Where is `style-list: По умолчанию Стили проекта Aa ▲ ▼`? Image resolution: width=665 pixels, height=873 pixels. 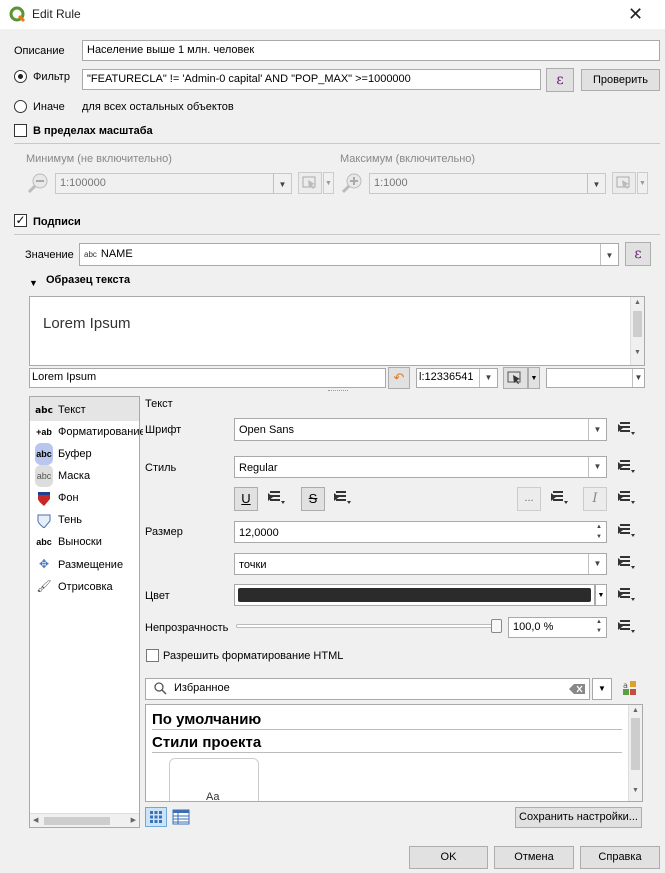
style-list: По умолчанию Стили проекта Aa ▲ ▼ is located at coordinates (394, 753).